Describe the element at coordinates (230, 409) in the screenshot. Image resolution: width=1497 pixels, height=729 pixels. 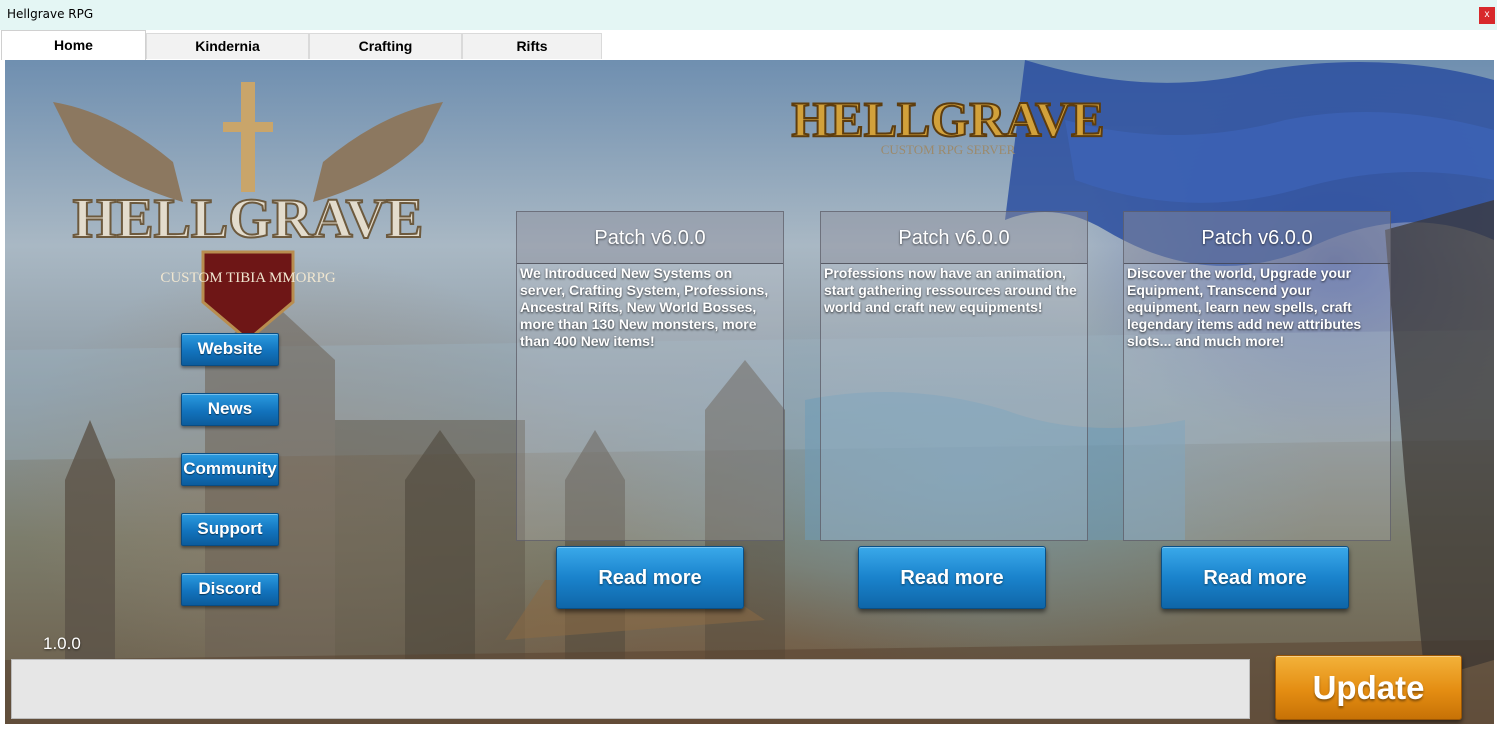
I see `news-button: News` at that location.